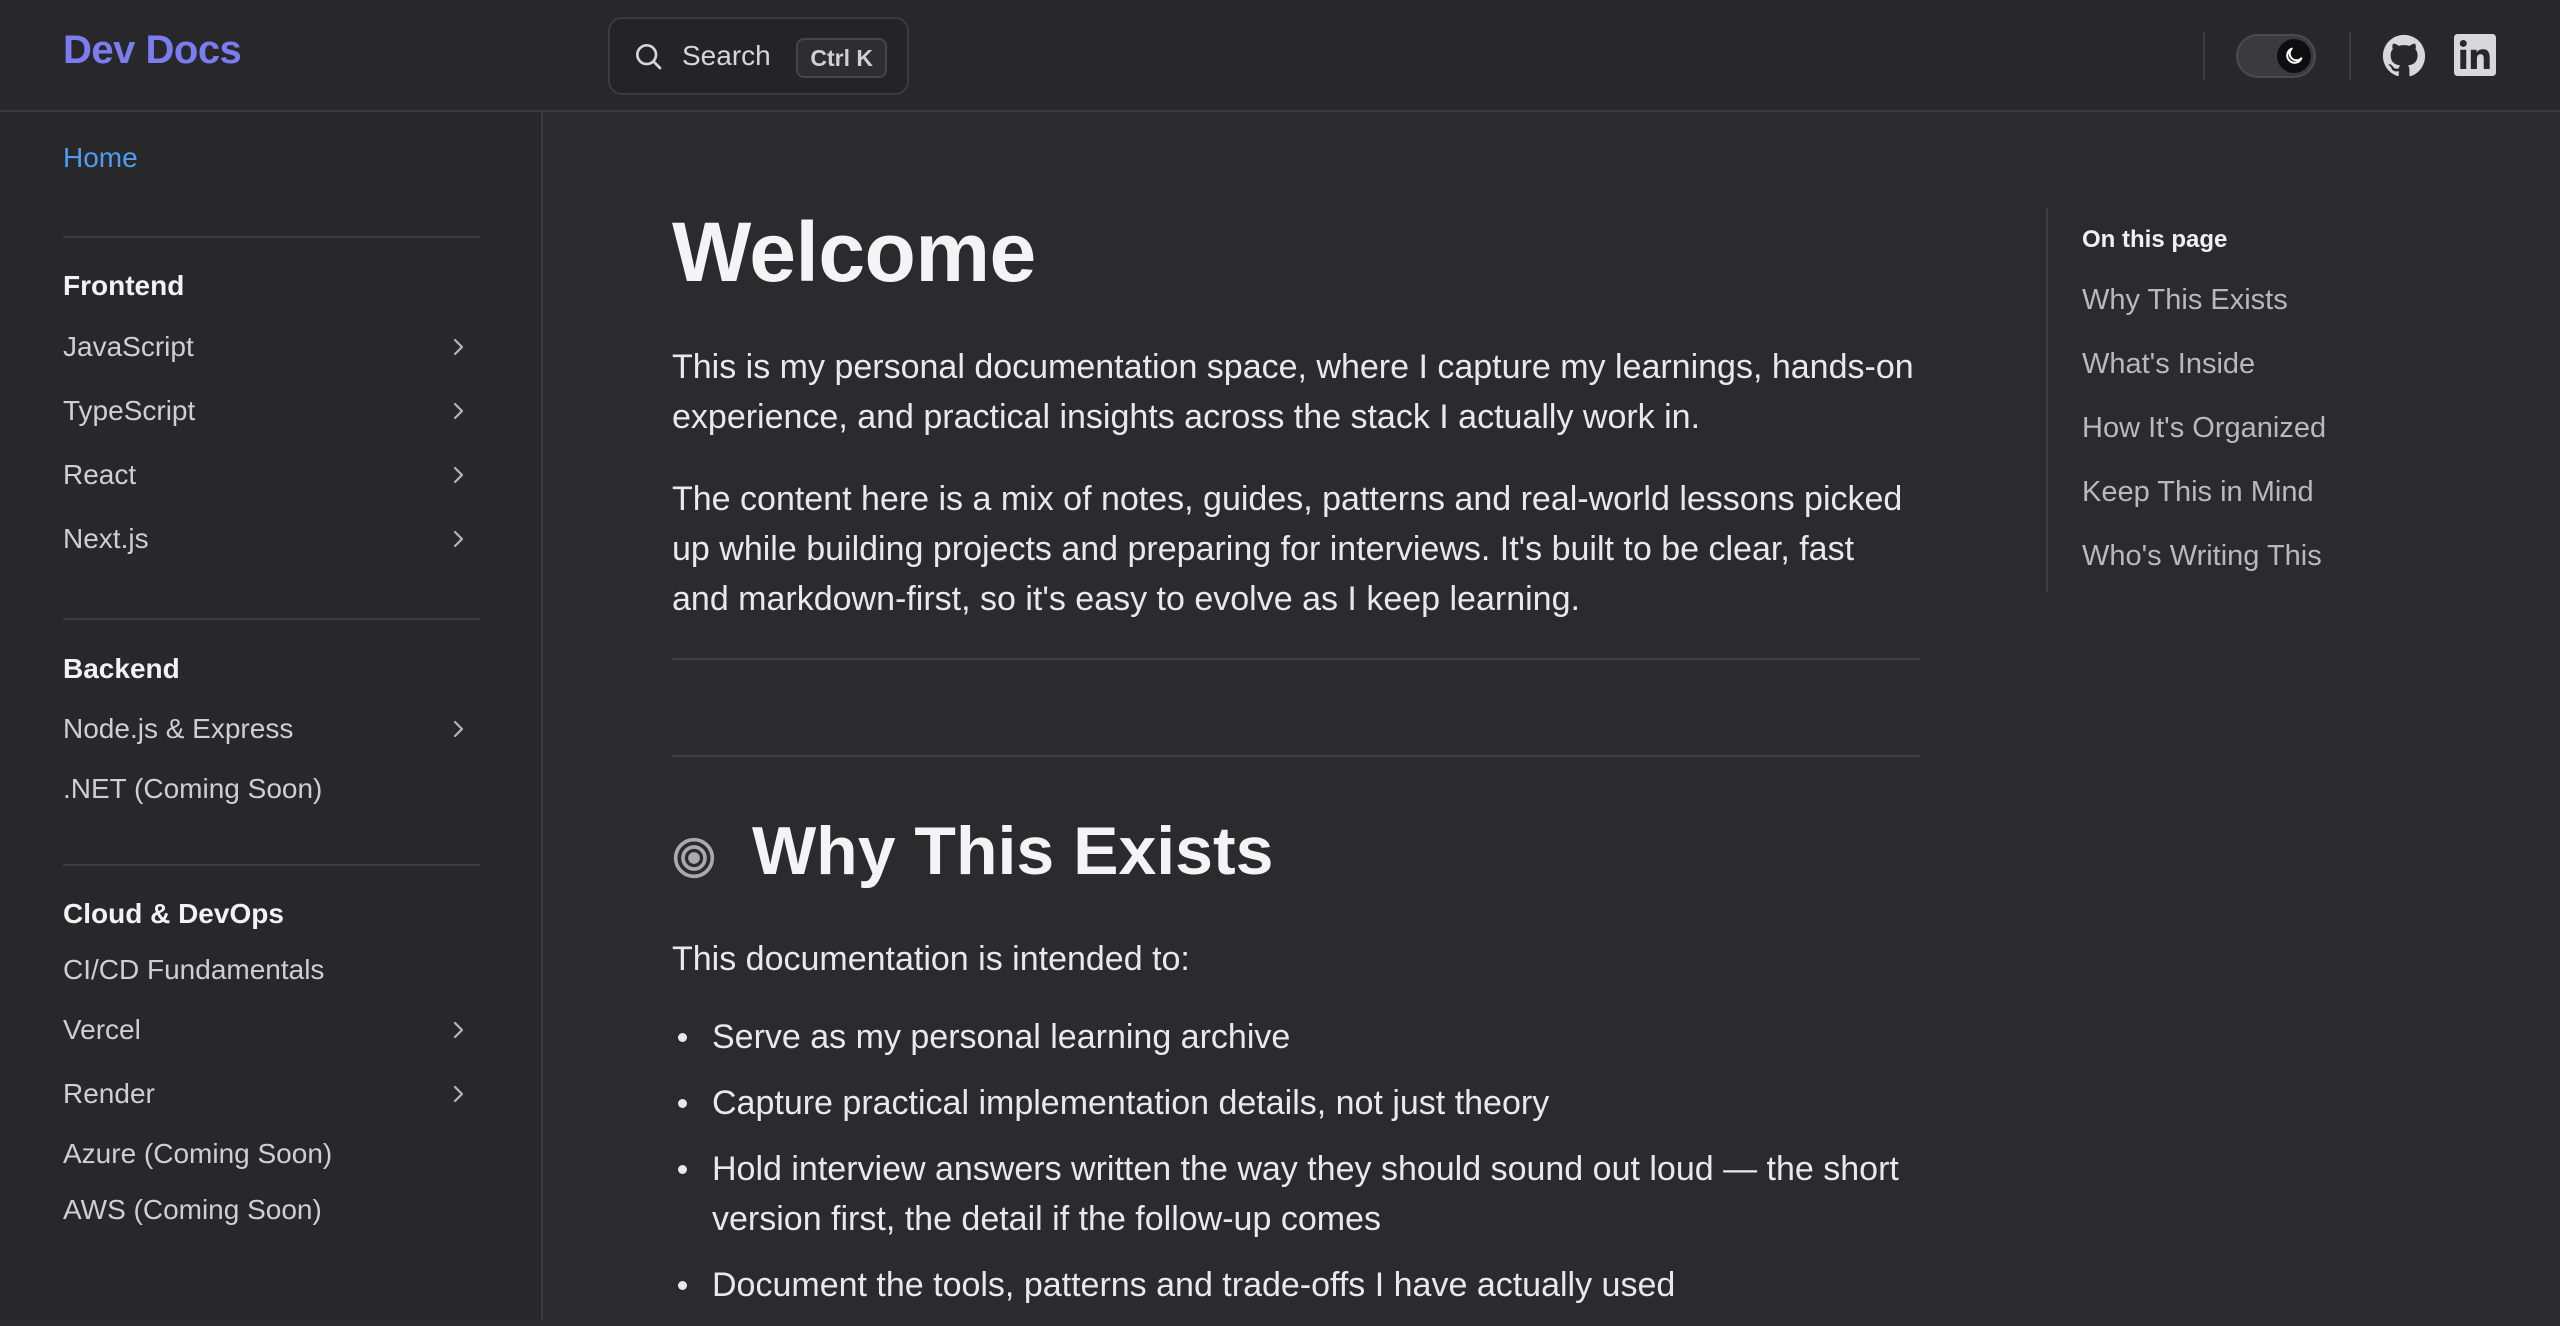 The width and height of the screenshot is (2560, 1326). What do you see at coordinates (1013, 851) in the screenshot?
I see `section-heading: Why This Exists` at bounding box center [1013, 851].